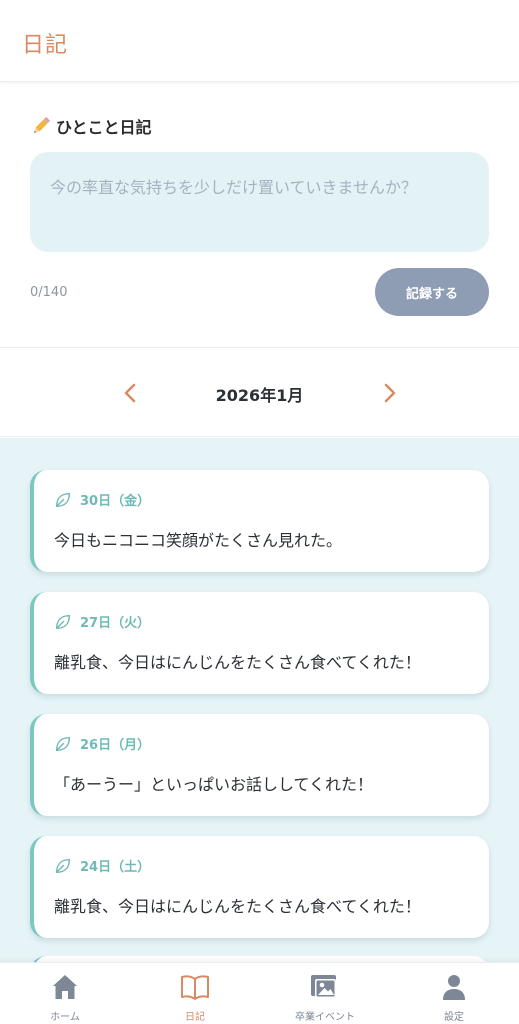 The image size is (519, 1024). Describe the element at coordinates (454, 1017) in the screenshot. I see `nav-settings-label: 設定` at that location.